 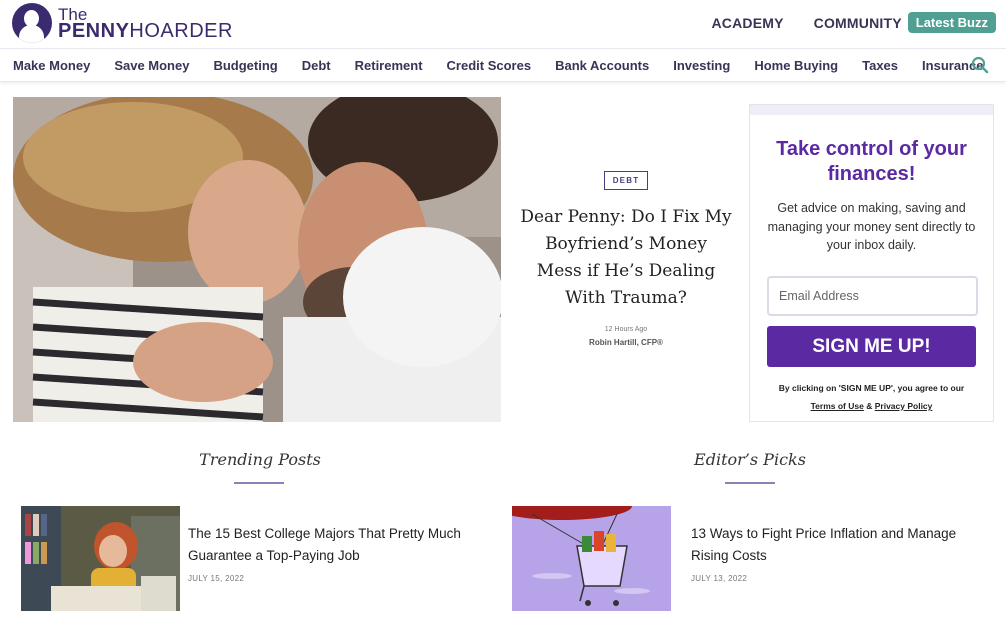 I want to click on editors-post-image, so click(x=591, y=558).